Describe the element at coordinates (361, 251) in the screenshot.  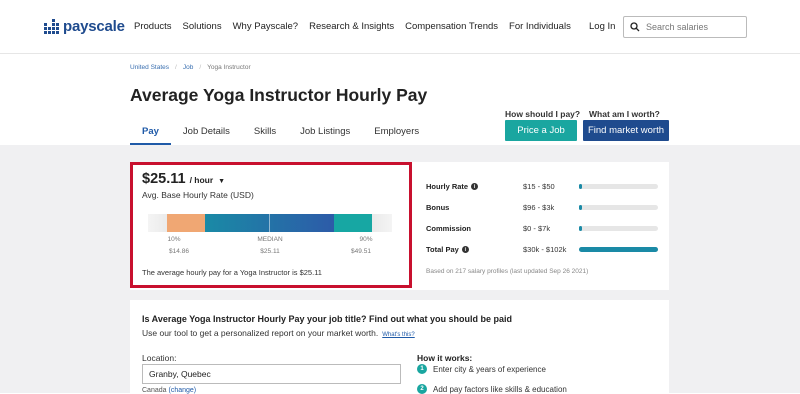
I see `p90-value: $49.51` at that location.